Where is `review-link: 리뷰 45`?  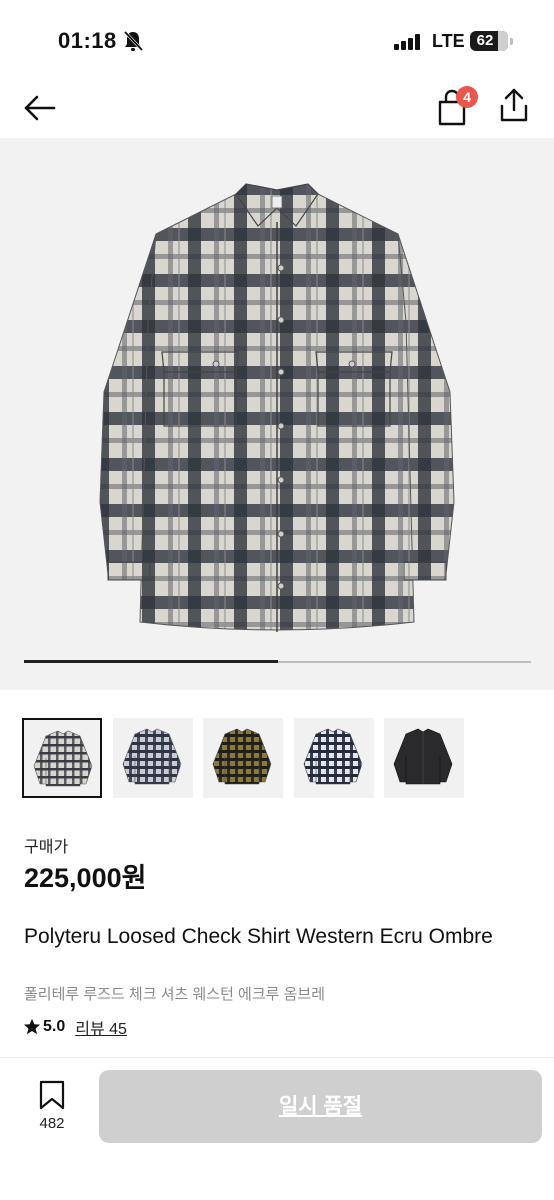
review-link: 리뷰 45 is located at coordinates (101, 1027).